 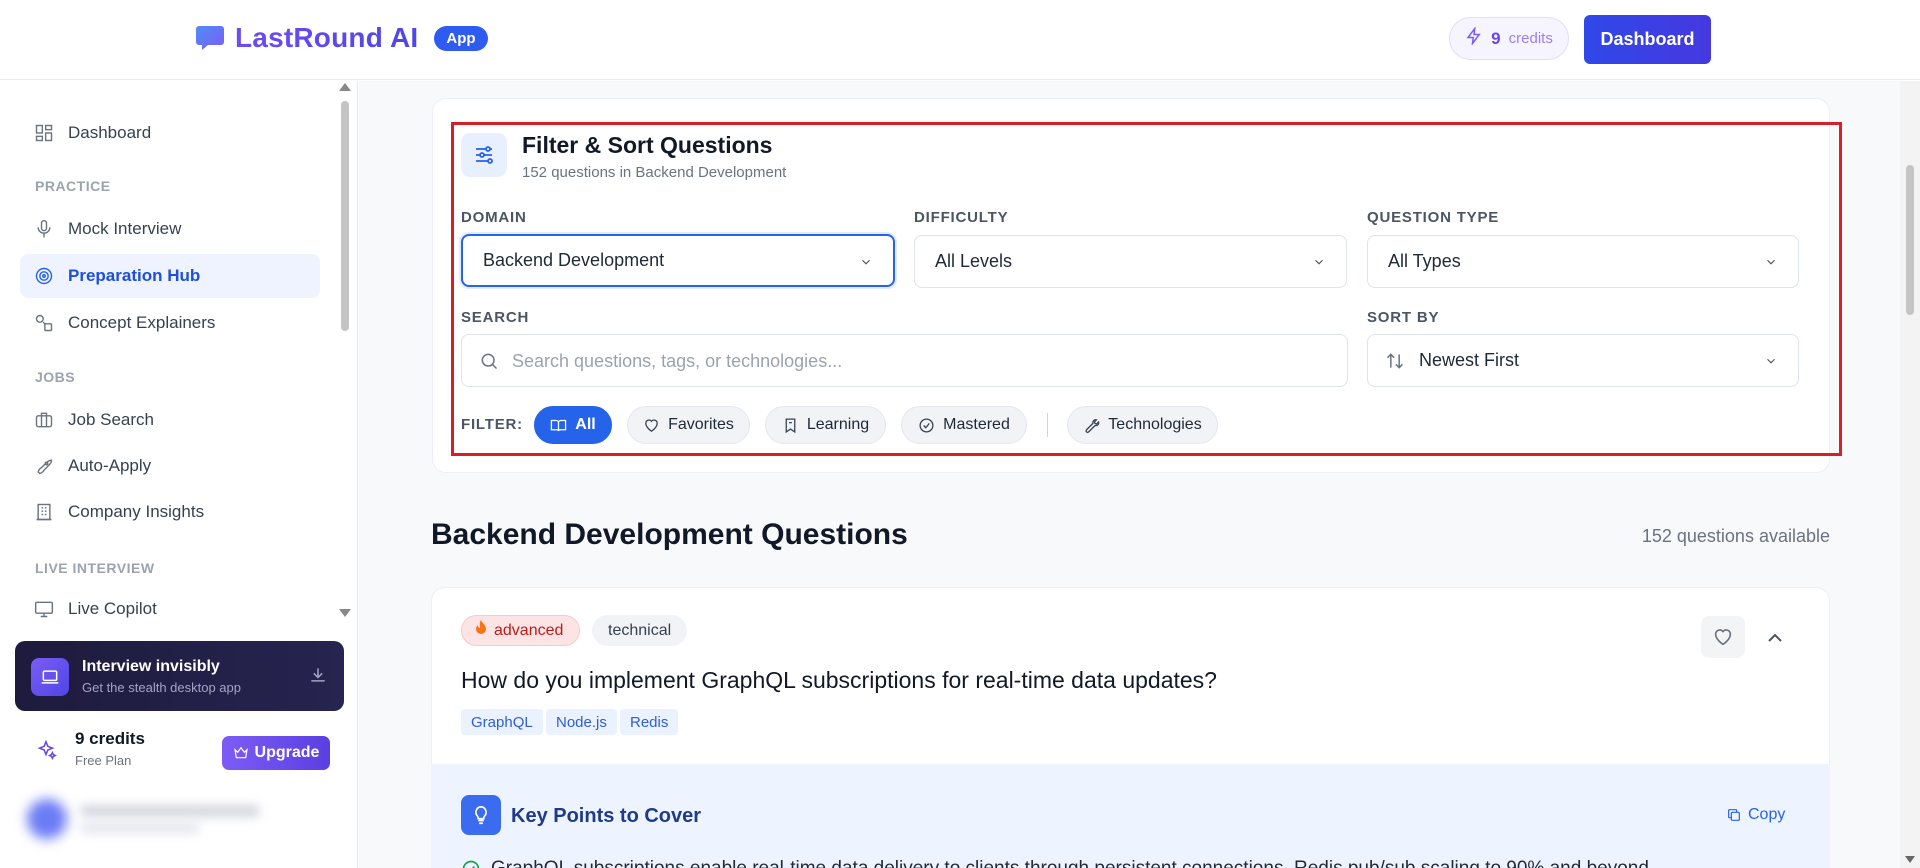 I want to click on bookmark-icon, so click(x=790, y=425).